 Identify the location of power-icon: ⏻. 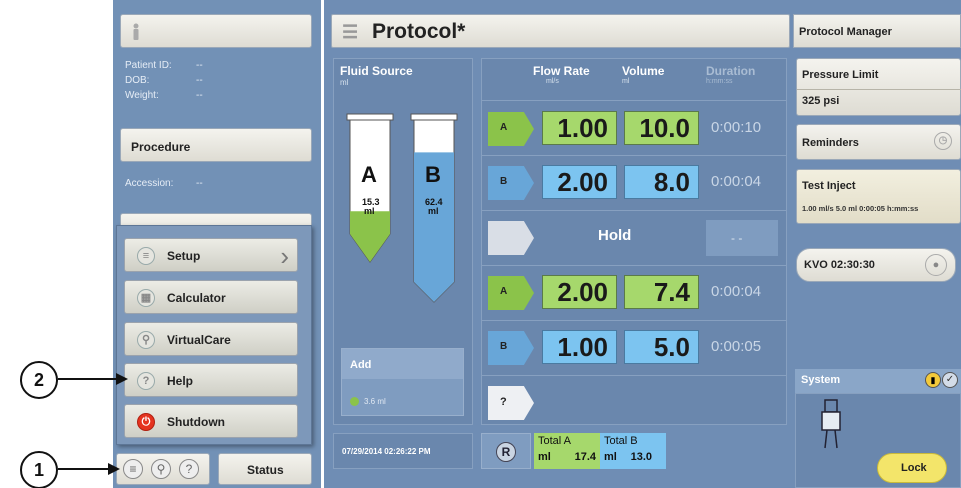
(146, 422).